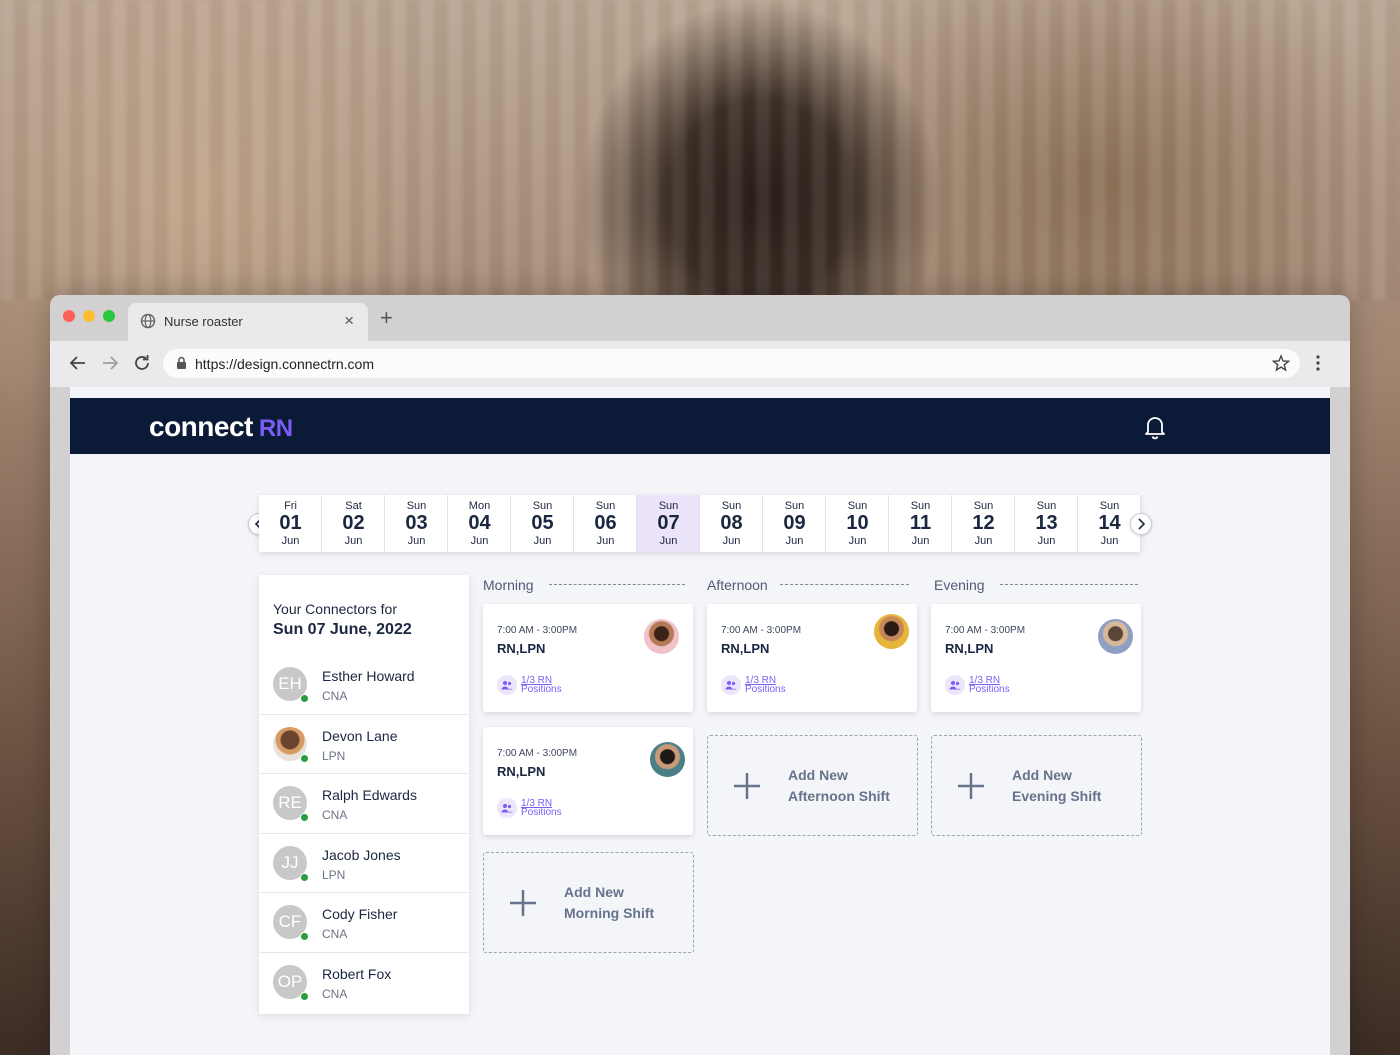 The image size is (1400, 1055). I want to click on date-item: Sun 10 Jun, so click(857, 523).